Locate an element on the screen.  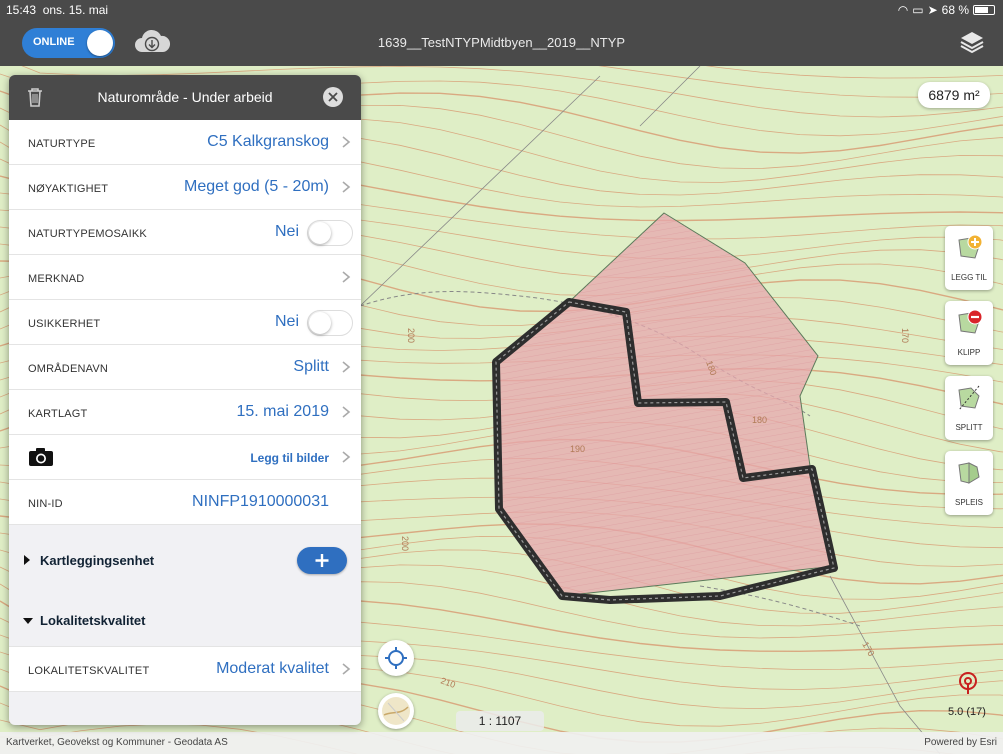
section-label: Kartleggingsenhet is located at coordinates (97, 560).